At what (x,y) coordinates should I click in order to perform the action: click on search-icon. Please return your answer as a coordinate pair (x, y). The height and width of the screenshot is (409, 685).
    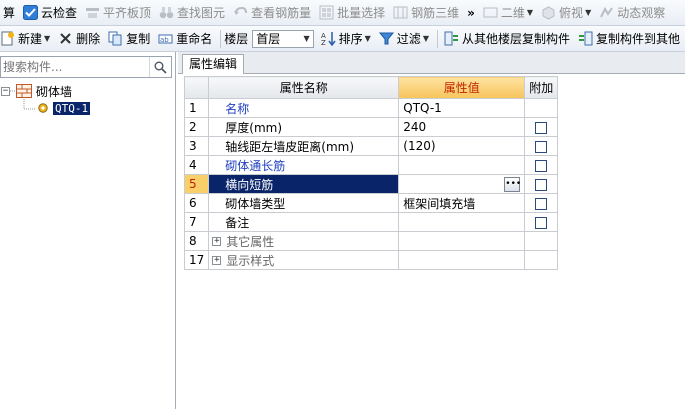
    Looking at the image, I should click on (160, 67).